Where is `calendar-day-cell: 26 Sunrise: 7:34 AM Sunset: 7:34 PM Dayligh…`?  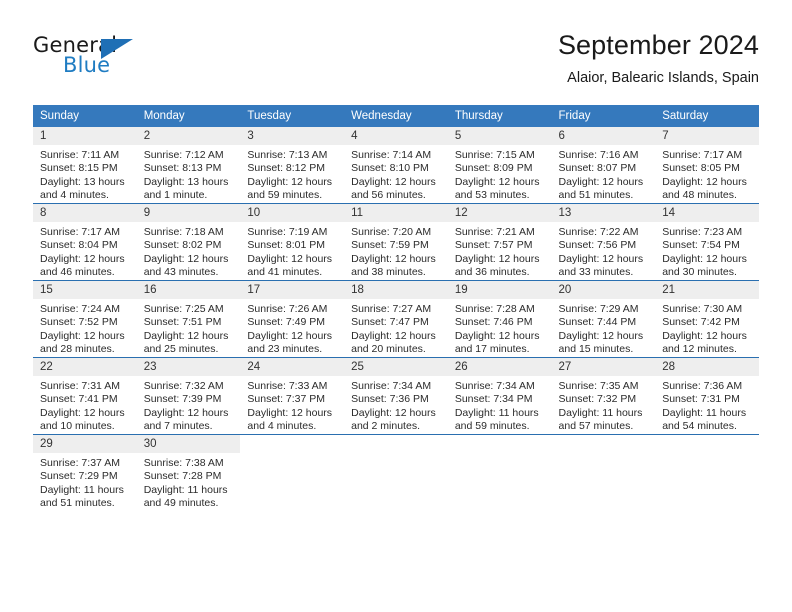 calendar-day-cell: 26 Sunrise: 7:34 AM Sunset: 7:34 PM Dayligh… is located at coordinates (499, 396).